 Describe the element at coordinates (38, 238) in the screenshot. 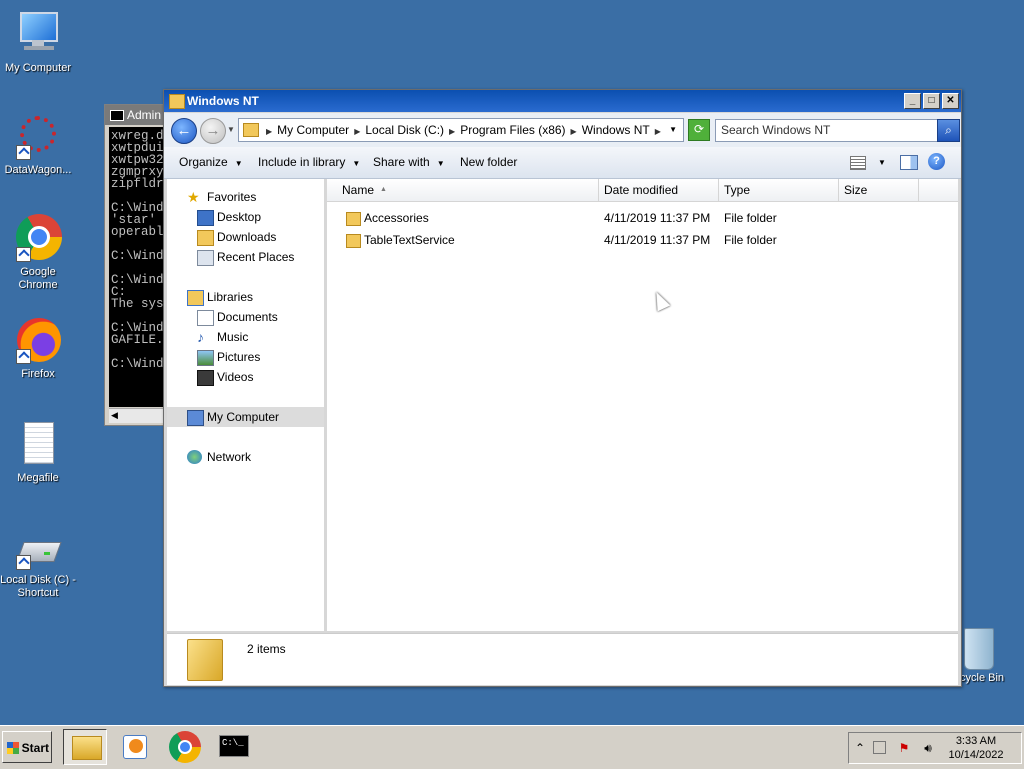

I see `chrome-icon` at that location.